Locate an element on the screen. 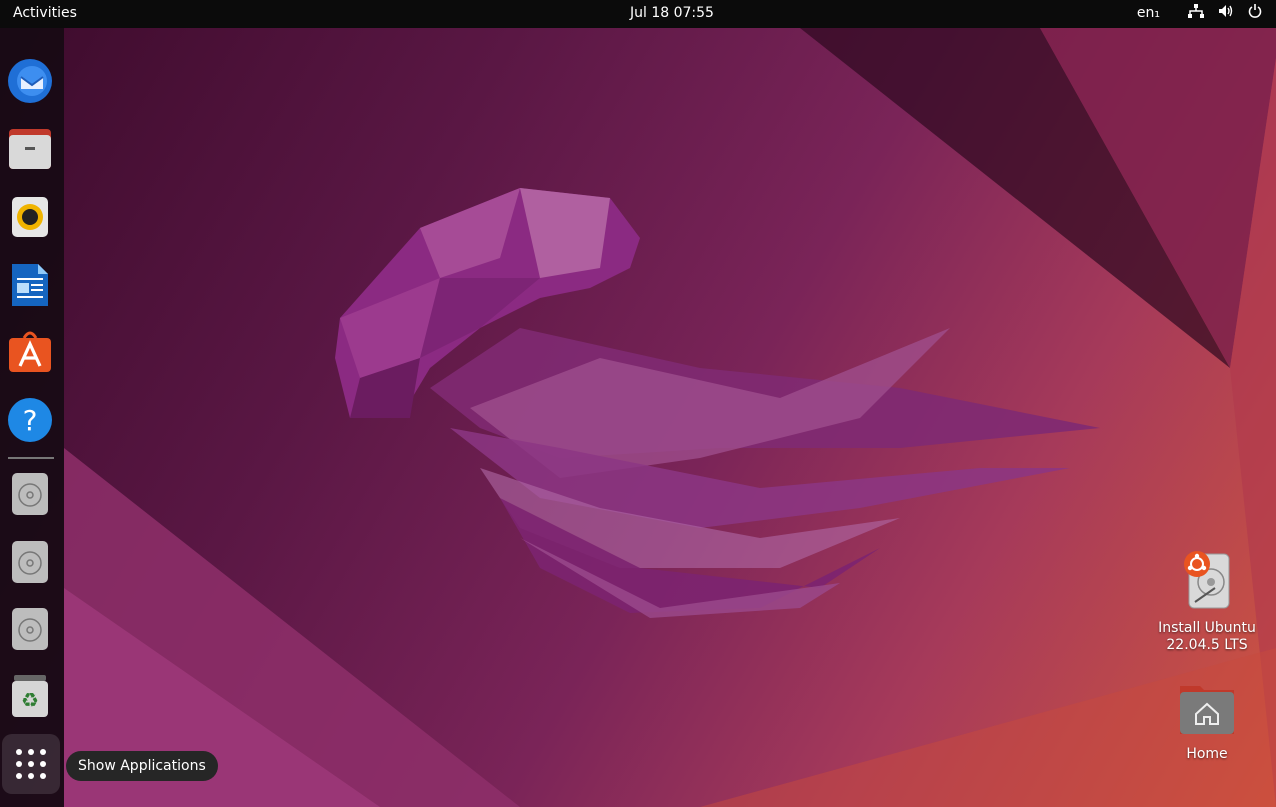 The width and height of the screenshot is (1276, 807). writer-document-icon is located at coordinates (30, 285).